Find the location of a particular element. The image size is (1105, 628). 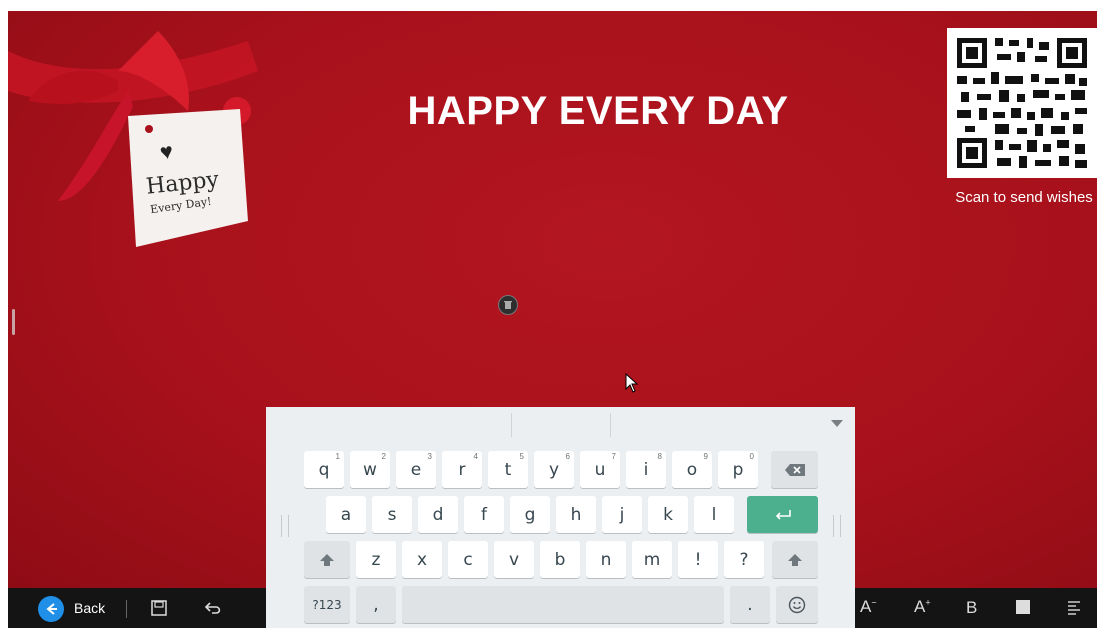

keyboard-left-grip is located at coordinates (285, 526).